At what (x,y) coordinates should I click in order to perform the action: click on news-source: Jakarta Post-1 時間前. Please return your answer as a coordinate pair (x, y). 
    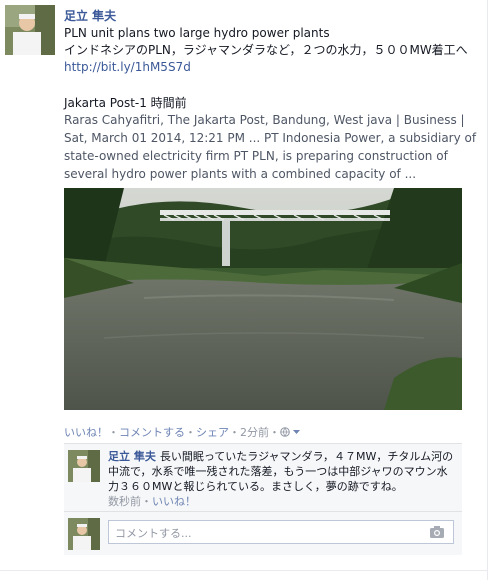
    Looking at the image, I should click on (125, 103).